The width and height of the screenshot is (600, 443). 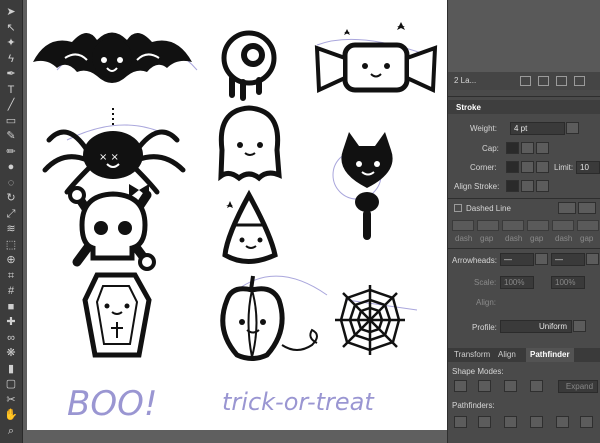 What do you see at coordinates (572, 128) in the screenshot?
I see `weight-dropdown-chevron-icon` at bounding box center [572, 128].